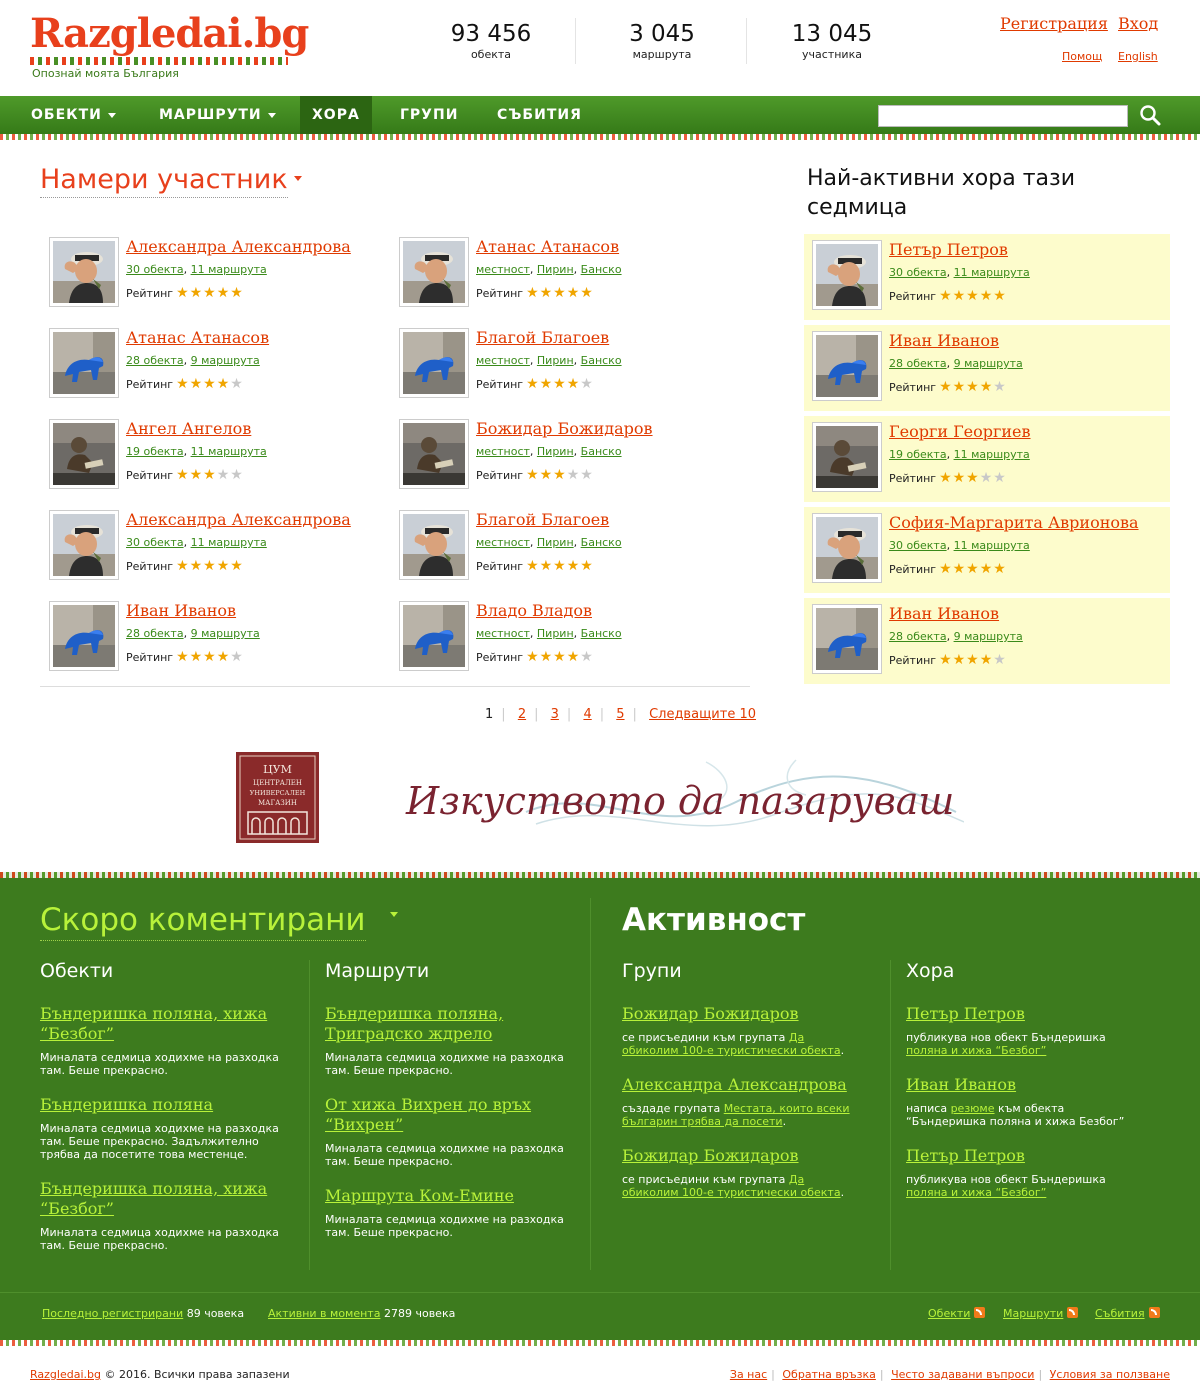  Describe the element at coordinates (65, 1374) in the screenshot. I see `site-home-link: Razgledai.bg` at that location.